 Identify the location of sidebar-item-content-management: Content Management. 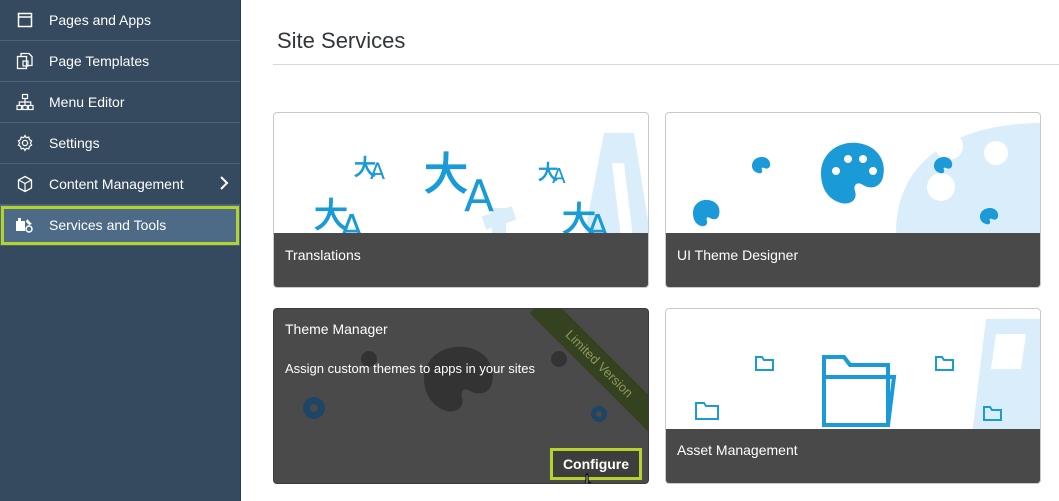
(120, 184).